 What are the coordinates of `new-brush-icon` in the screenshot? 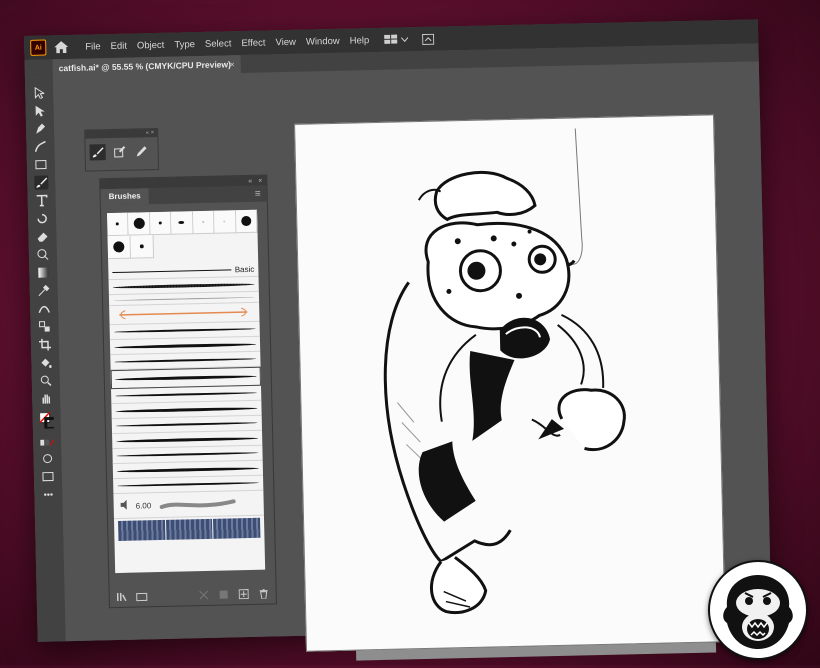 It's located at (244, 594).